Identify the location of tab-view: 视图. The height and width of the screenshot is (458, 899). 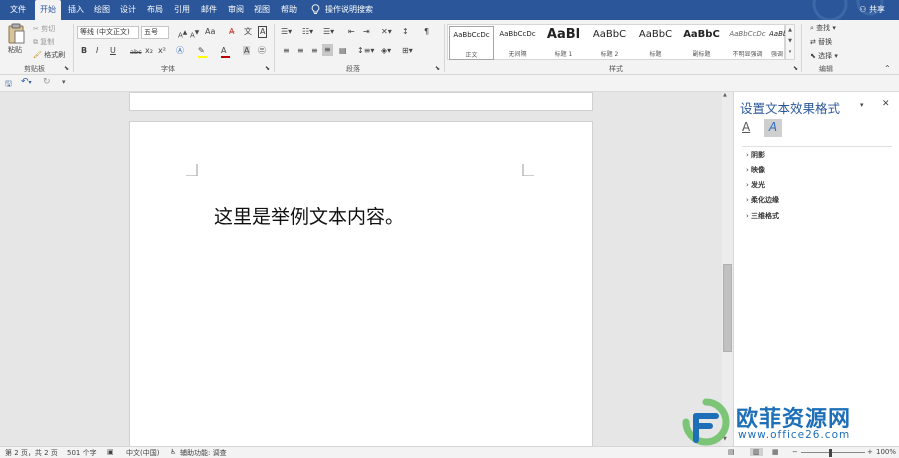
(262, 10).